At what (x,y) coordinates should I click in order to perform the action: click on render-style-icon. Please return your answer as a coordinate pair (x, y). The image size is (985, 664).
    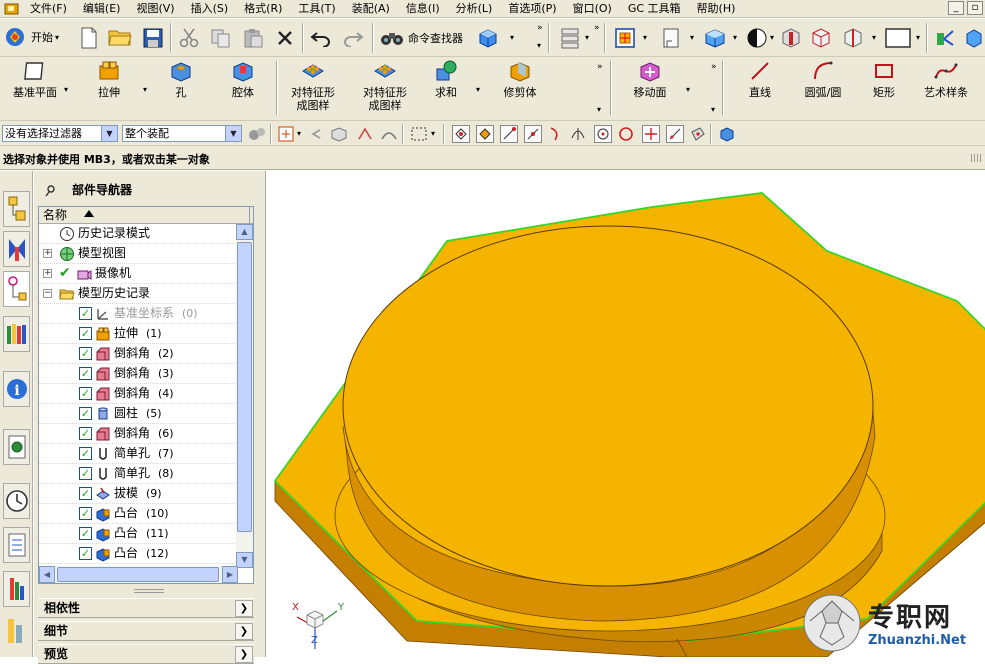
    Looking at the image, I should click on (757, 38).